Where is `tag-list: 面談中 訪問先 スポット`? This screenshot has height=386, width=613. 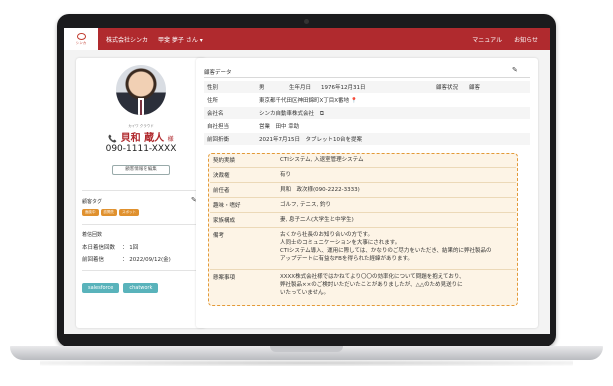
tag-list: 面談中 訪問先 スポット is located at coordinates (110, 212).